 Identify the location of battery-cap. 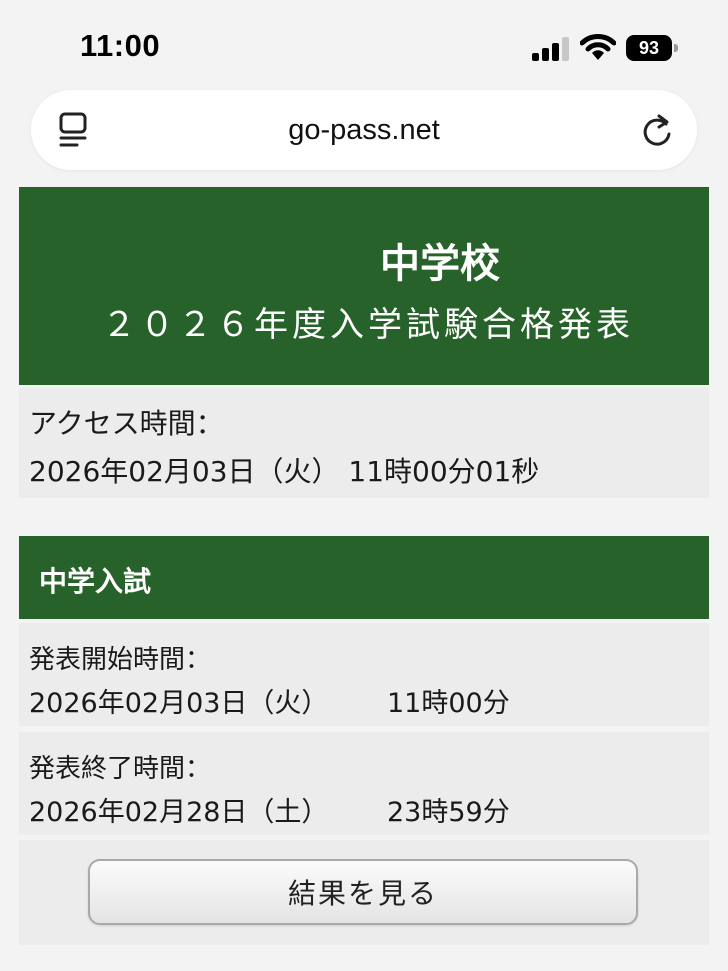
(676, 48).